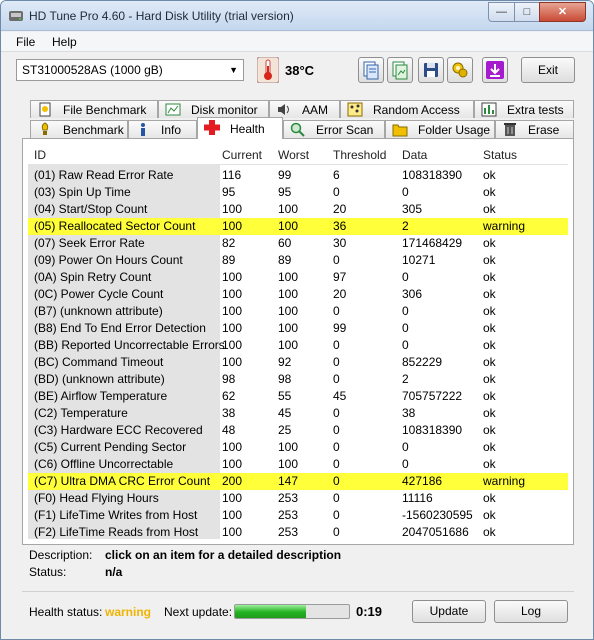  Describe the element at coordinates (300, 70) in the screenshot. I see `temperature-value: 38°C` at that location.